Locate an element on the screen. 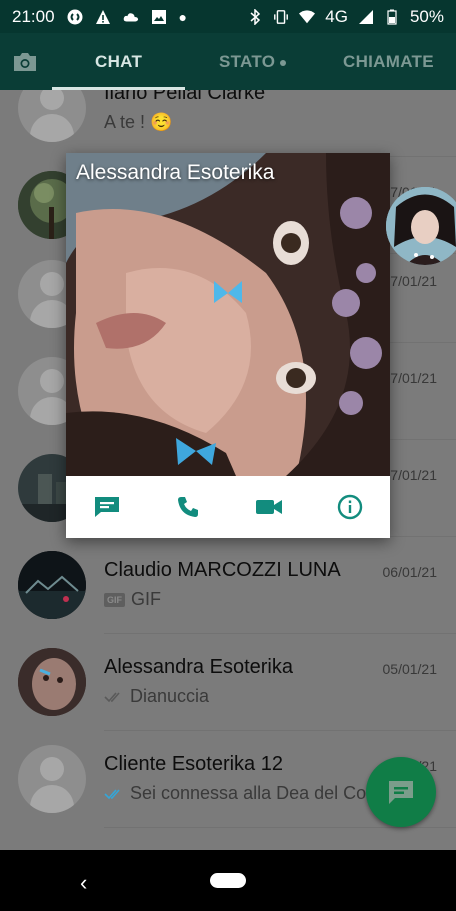 The image size is (456, 911). call-button is located at coordinates (187, 507).